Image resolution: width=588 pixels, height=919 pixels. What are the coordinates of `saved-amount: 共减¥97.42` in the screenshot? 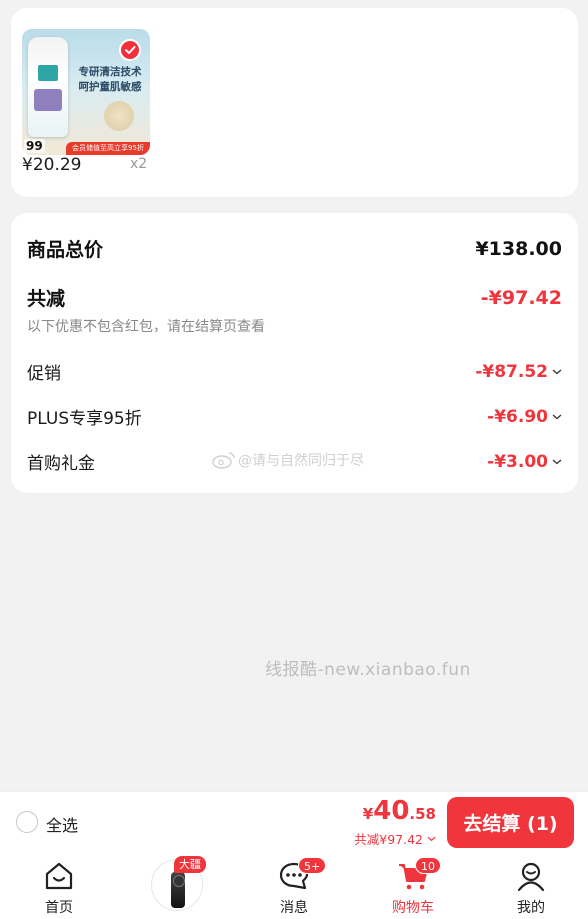 It's located at (388, 839).